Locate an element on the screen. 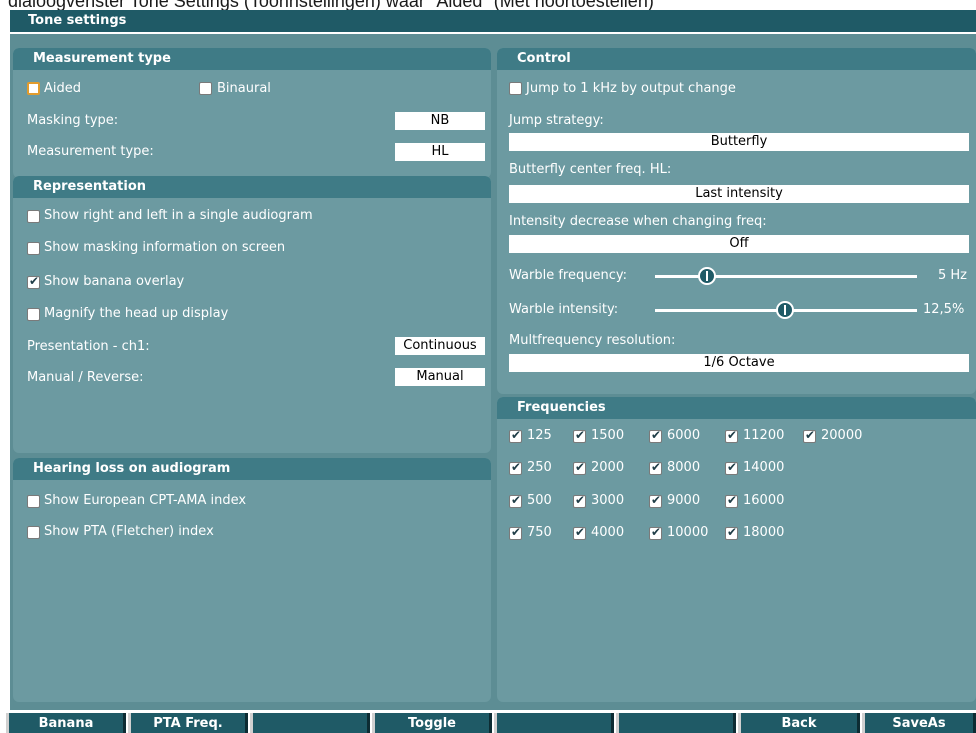  frequency-1500-label: 1500 is located at coordinates (607, 436).